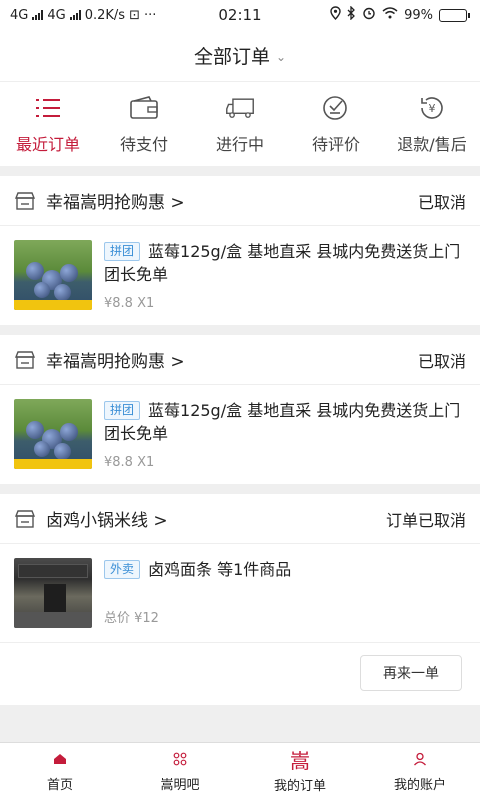  What do you see at coordinates (454, 15) in the screenshot?
I see `battery-icon` at bounding box center [454, 15].